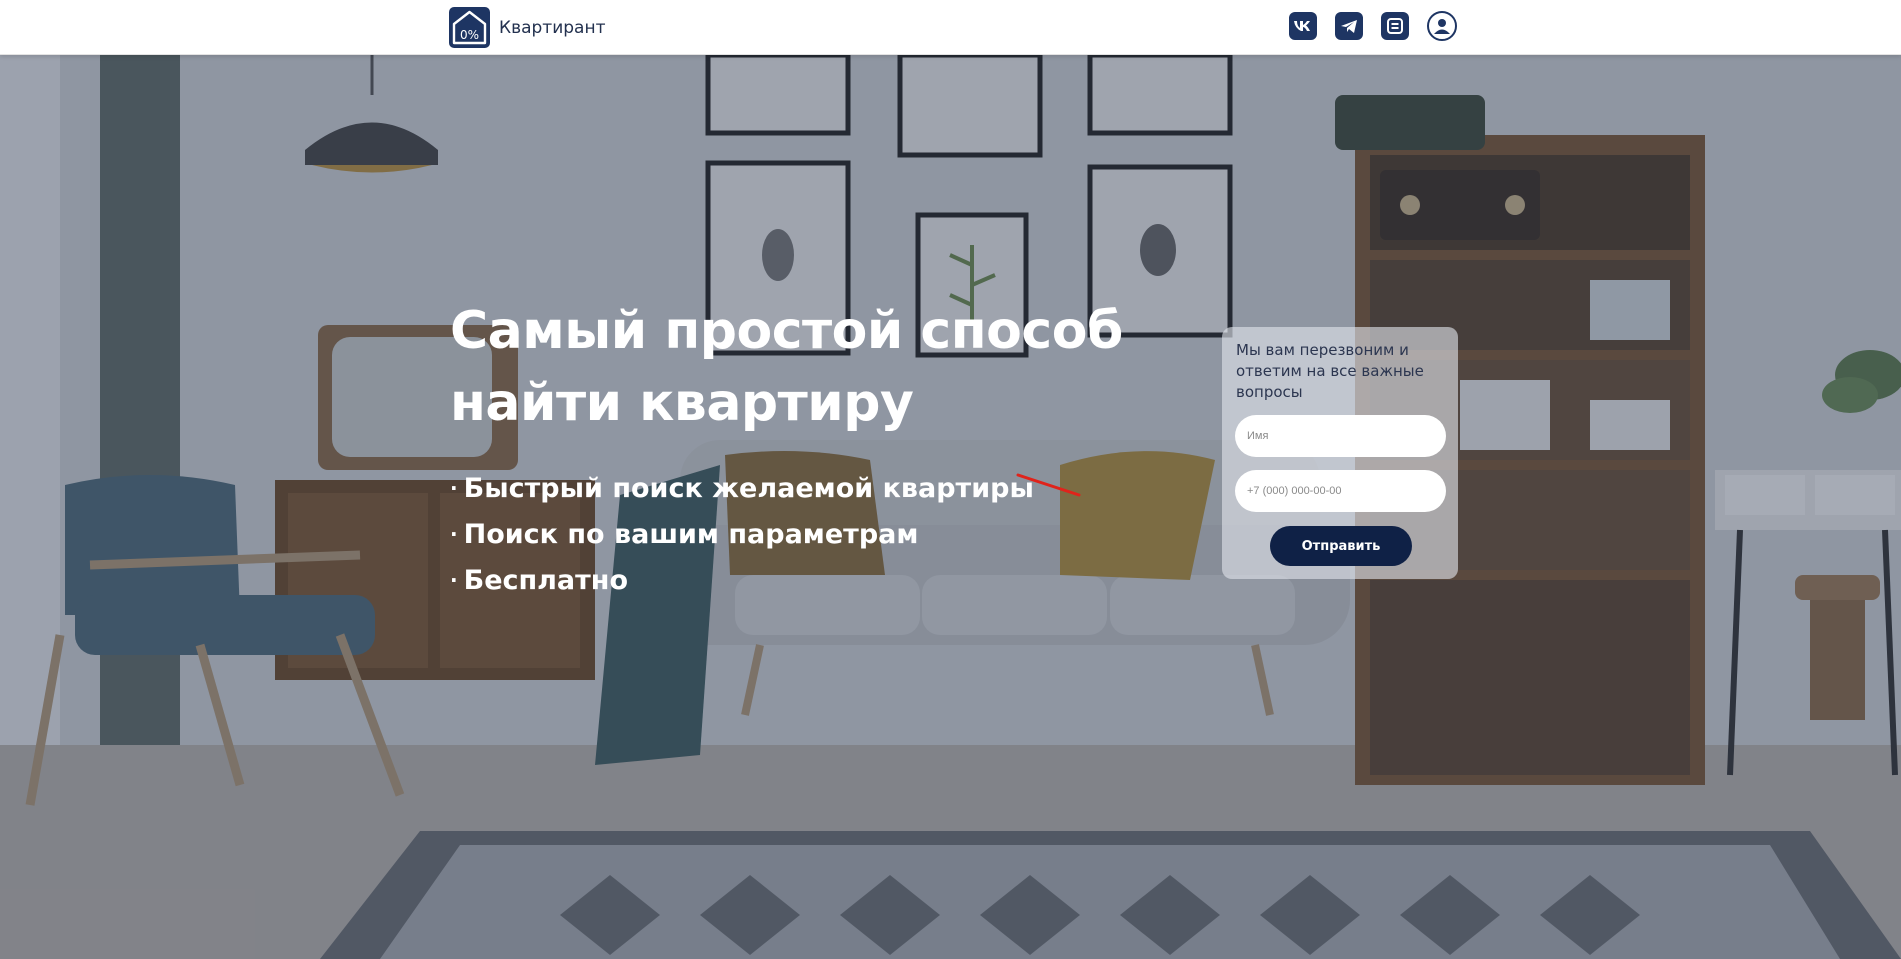 The width and height of the screenshot is (1901, 959). I want to click on site-header: 0% Квартирант, so click(950, 27).